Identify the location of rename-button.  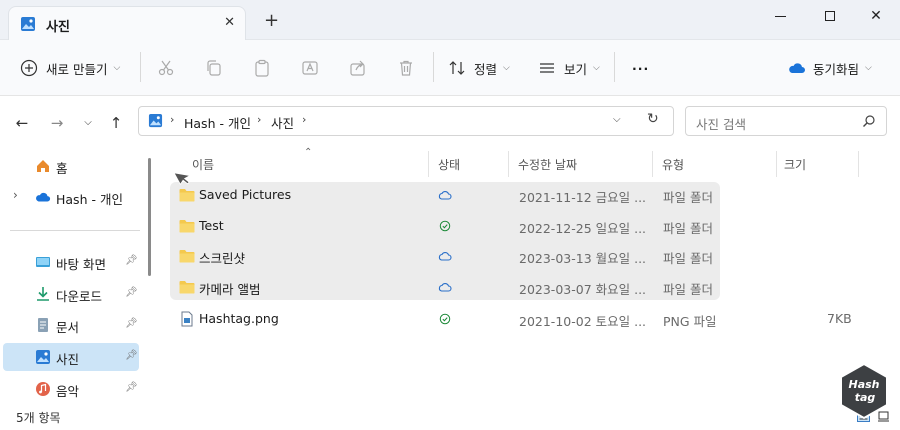
(310, 68).